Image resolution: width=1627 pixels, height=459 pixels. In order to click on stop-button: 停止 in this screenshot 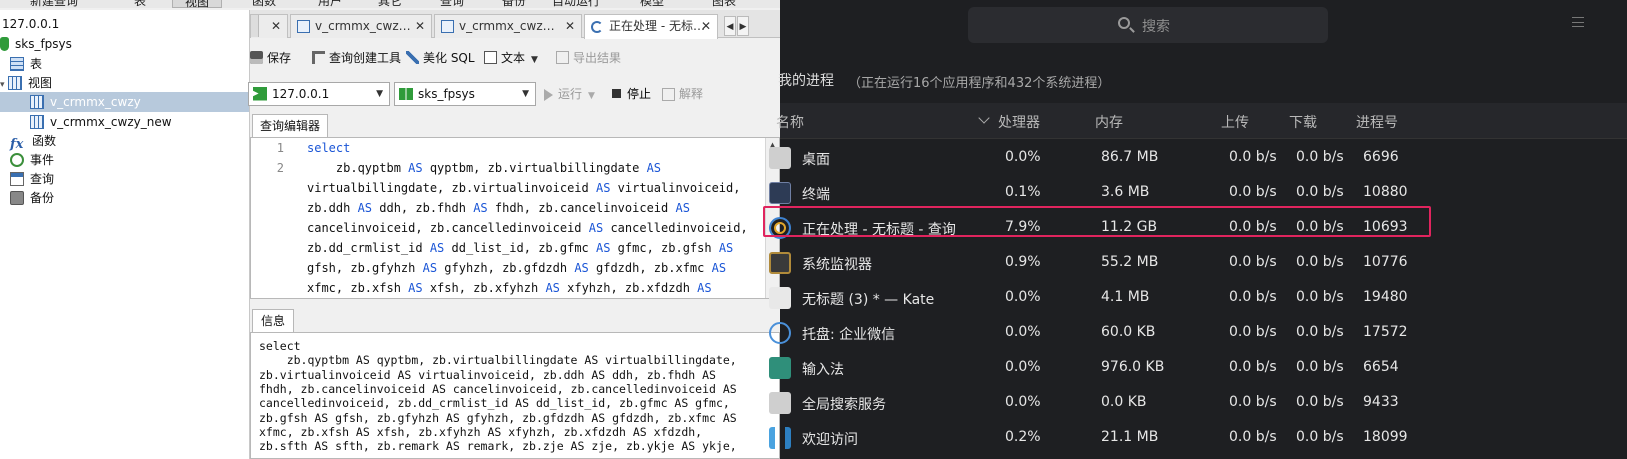, I will do `click(631, 94)`.